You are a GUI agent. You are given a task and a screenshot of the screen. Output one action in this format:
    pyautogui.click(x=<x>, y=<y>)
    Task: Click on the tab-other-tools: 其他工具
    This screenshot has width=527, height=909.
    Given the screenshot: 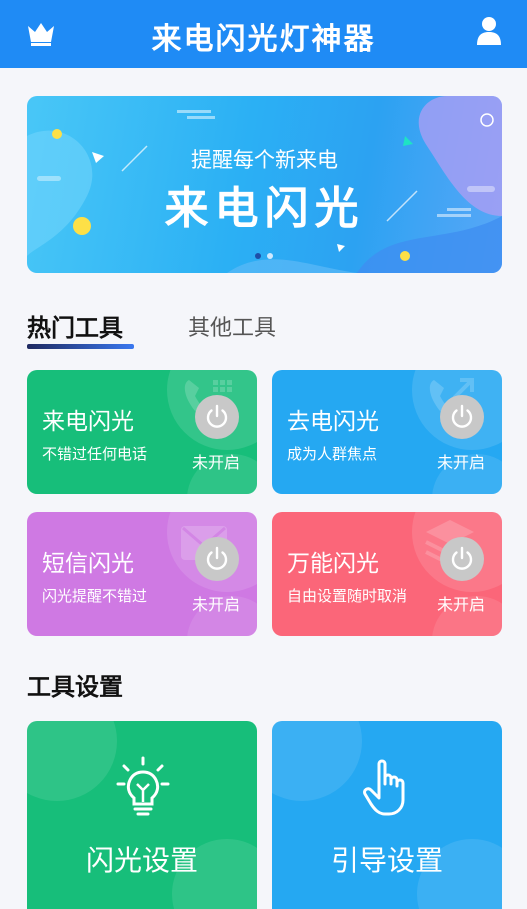 What is the action you would take?
    pyautogui.click(x=232, y=326)
    